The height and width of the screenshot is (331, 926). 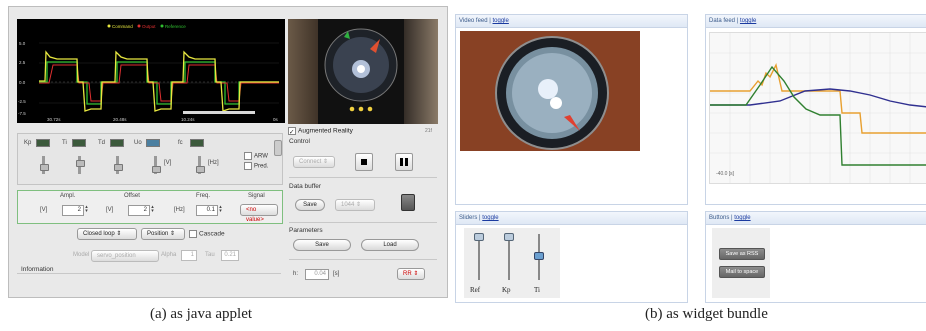 I want to click on caption-java-applet: (a) as java applet, so click(x=201, y=314).